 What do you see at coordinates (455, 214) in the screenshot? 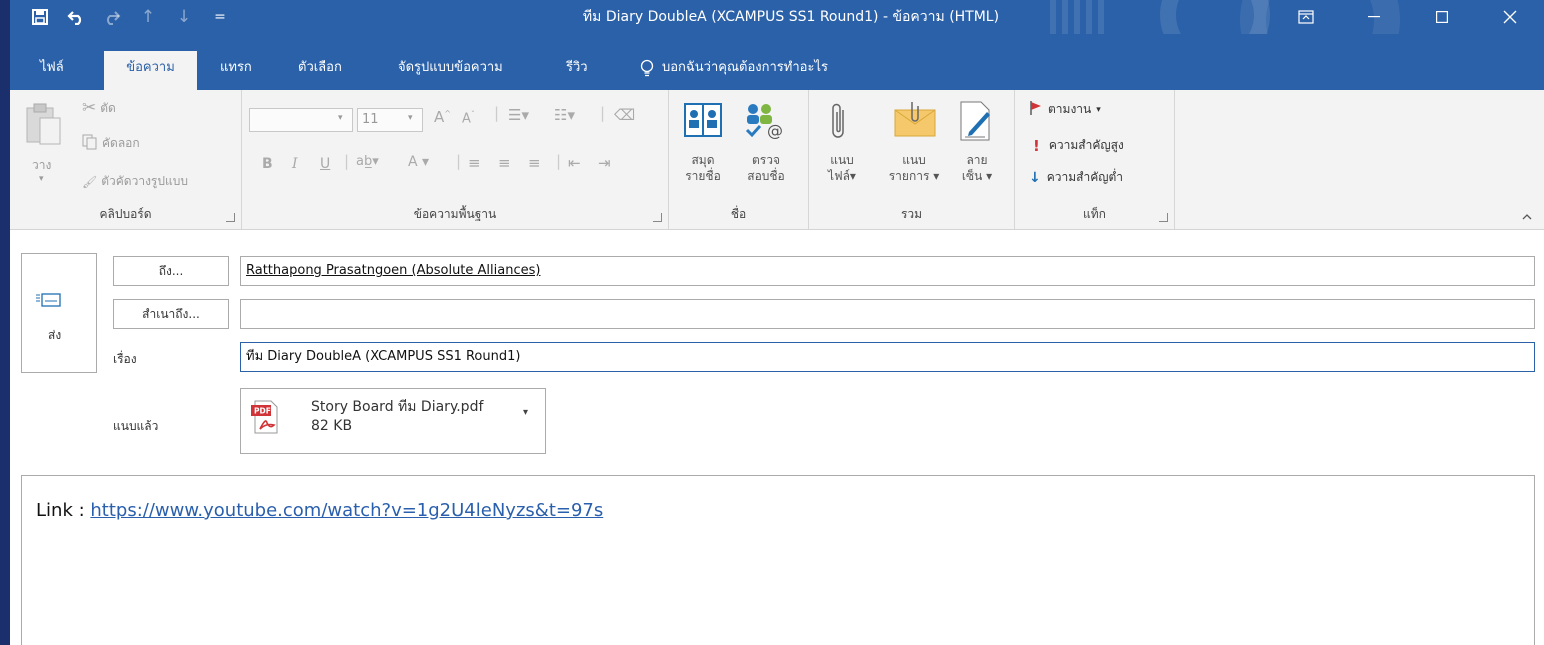
I see `group-label-basic-text: ข้อความพื้นฐาน` at bounding box center [455, 214].